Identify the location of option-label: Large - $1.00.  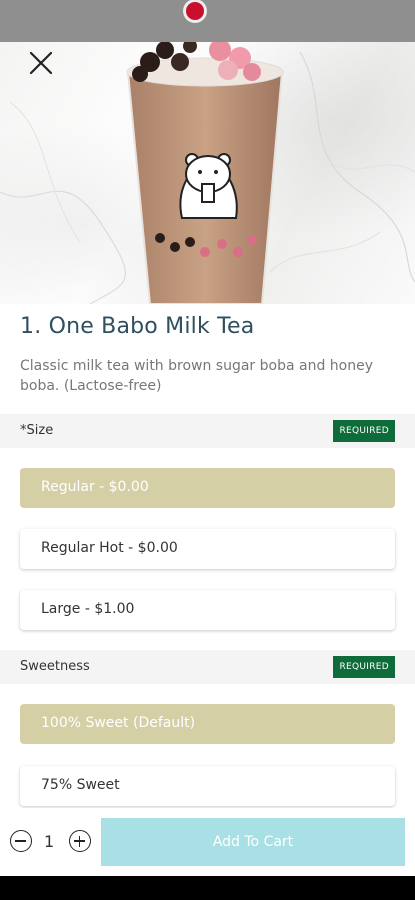
(88, 609).